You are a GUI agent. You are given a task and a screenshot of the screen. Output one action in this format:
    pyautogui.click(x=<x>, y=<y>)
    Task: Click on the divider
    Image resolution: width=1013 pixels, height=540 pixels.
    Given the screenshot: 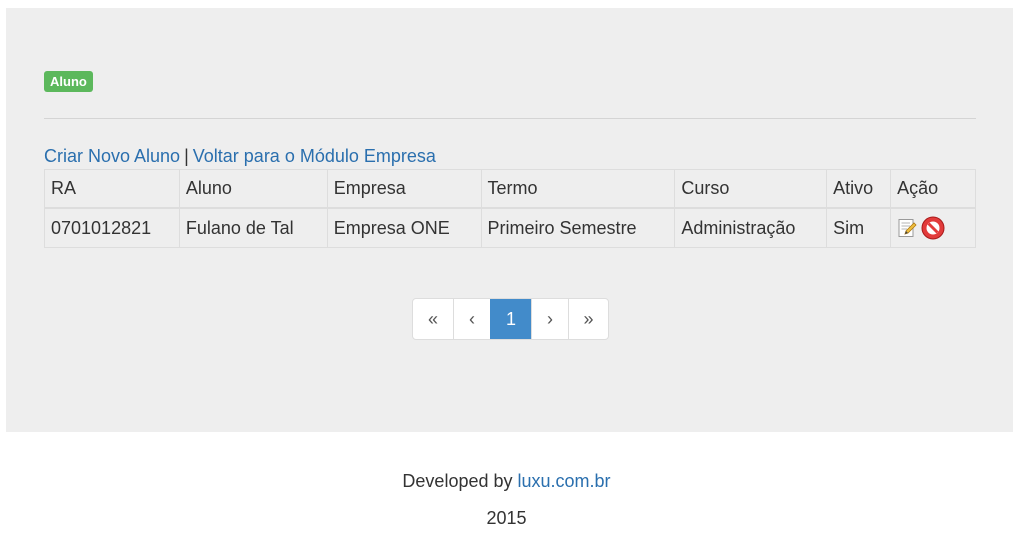 What is the action you would take?
    pyautogui.click(x=510, y=118)
    